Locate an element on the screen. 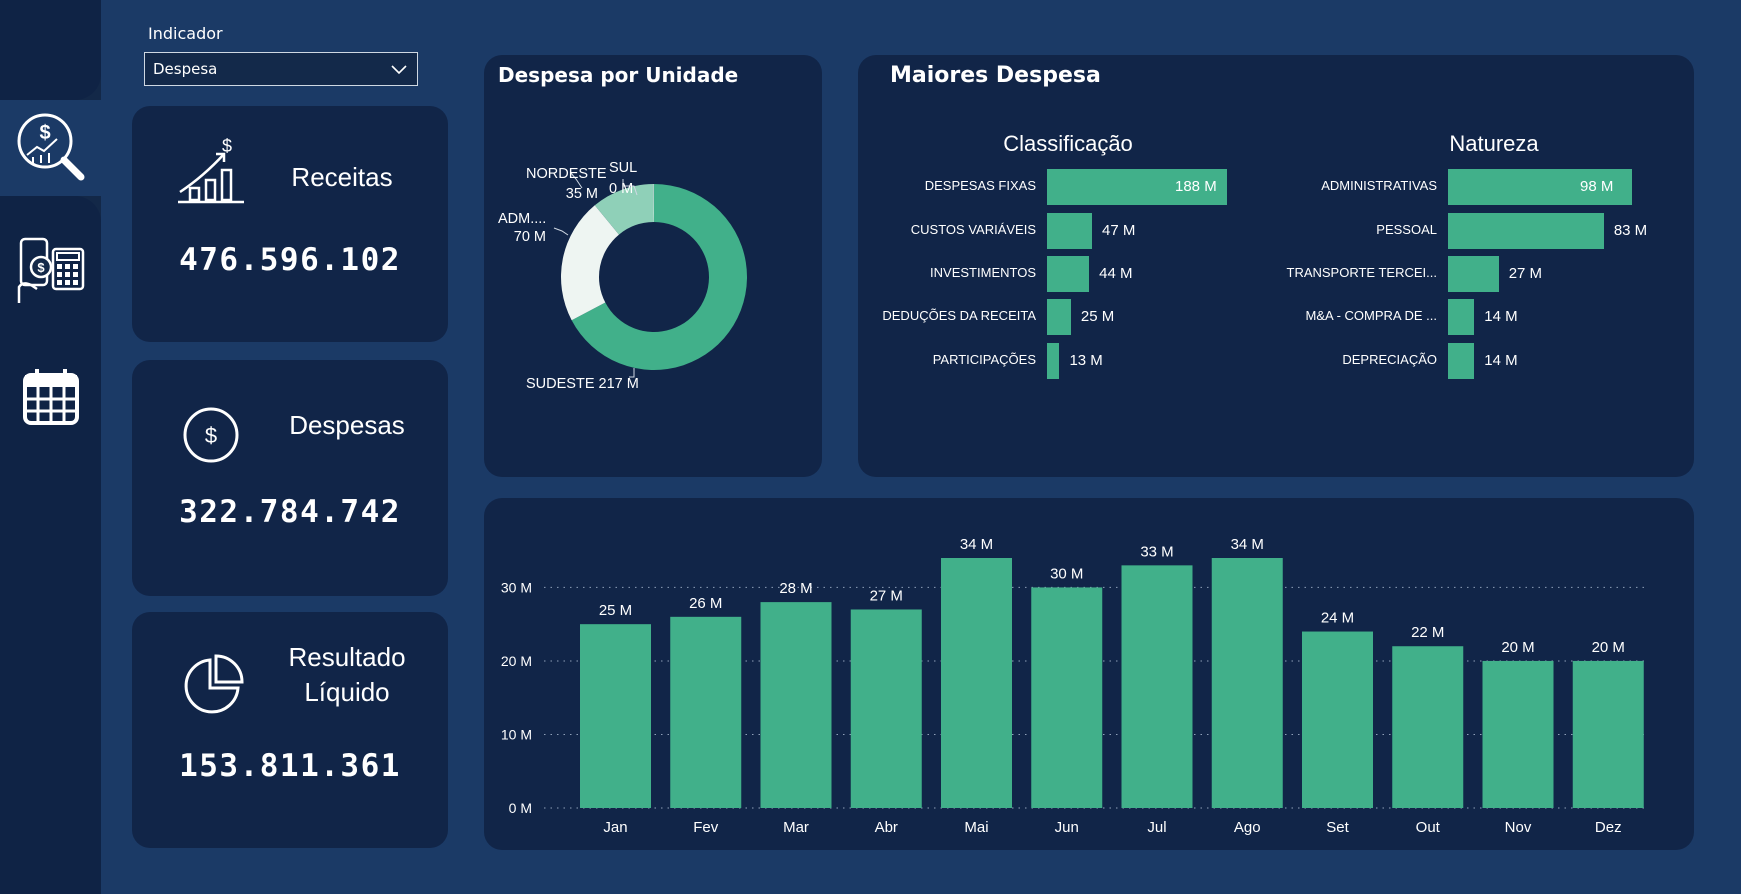  x-tick-label: Set is located at coordinates (1337, 827).